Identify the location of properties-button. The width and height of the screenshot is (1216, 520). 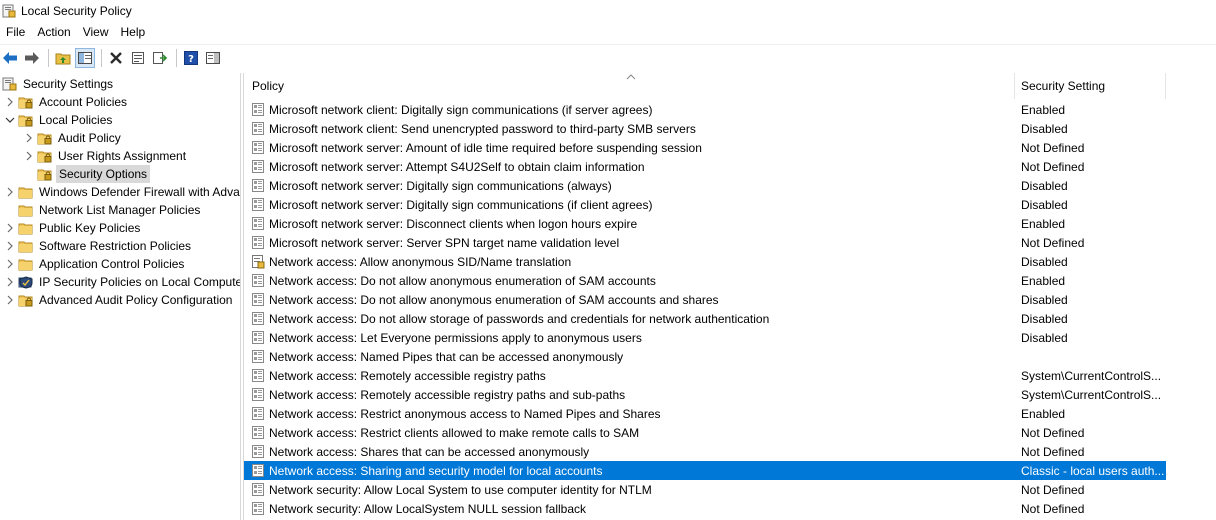
(138, 58).